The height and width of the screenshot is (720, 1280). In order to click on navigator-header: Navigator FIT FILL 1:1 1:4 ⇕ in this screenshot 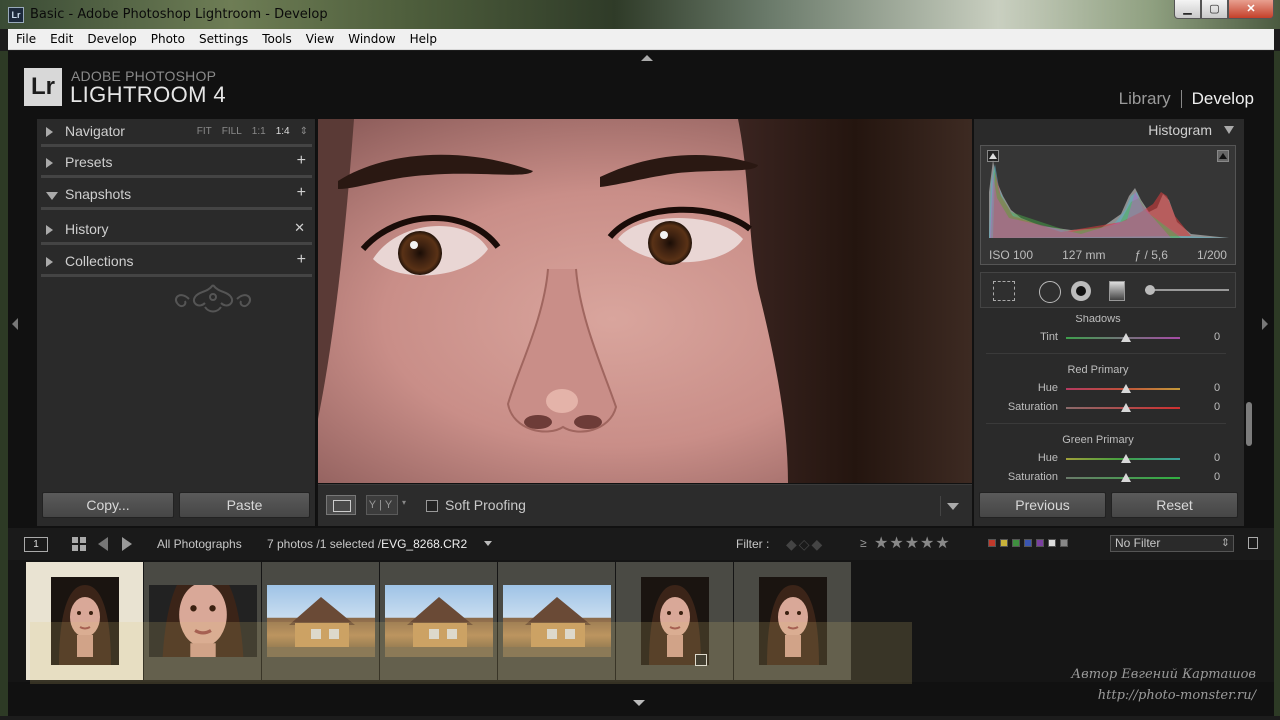, I will do `click(176, 133)`.